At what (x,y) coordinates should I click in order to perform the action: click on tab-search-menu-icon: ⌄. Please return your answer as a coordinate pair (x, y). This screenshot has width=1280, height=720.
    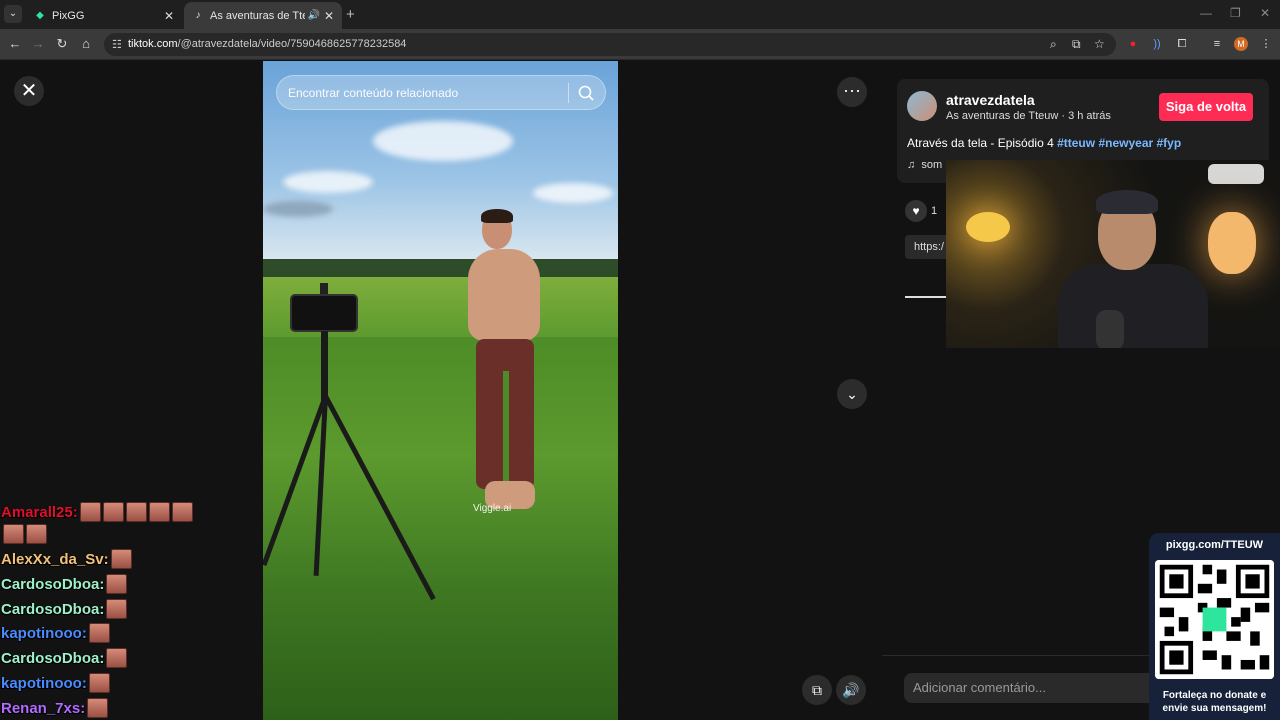
    Looking at the image, I should click on (13, 14).